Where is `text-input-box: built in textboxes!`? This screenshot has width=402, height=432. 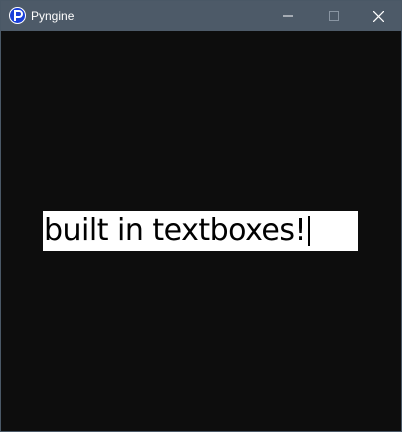 text-input-box: built in textboxes! is located at coordinates (200, 231).